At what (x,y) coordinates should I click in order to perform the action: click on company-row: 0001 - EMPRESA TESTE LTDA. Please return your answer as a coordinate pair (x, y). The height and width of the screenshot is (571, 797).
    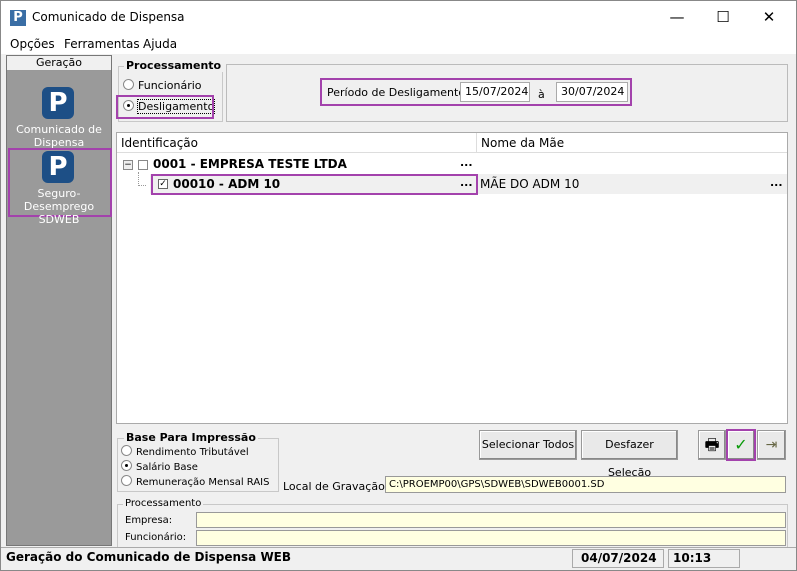
    Looking at the image, I should click on (250, 164).